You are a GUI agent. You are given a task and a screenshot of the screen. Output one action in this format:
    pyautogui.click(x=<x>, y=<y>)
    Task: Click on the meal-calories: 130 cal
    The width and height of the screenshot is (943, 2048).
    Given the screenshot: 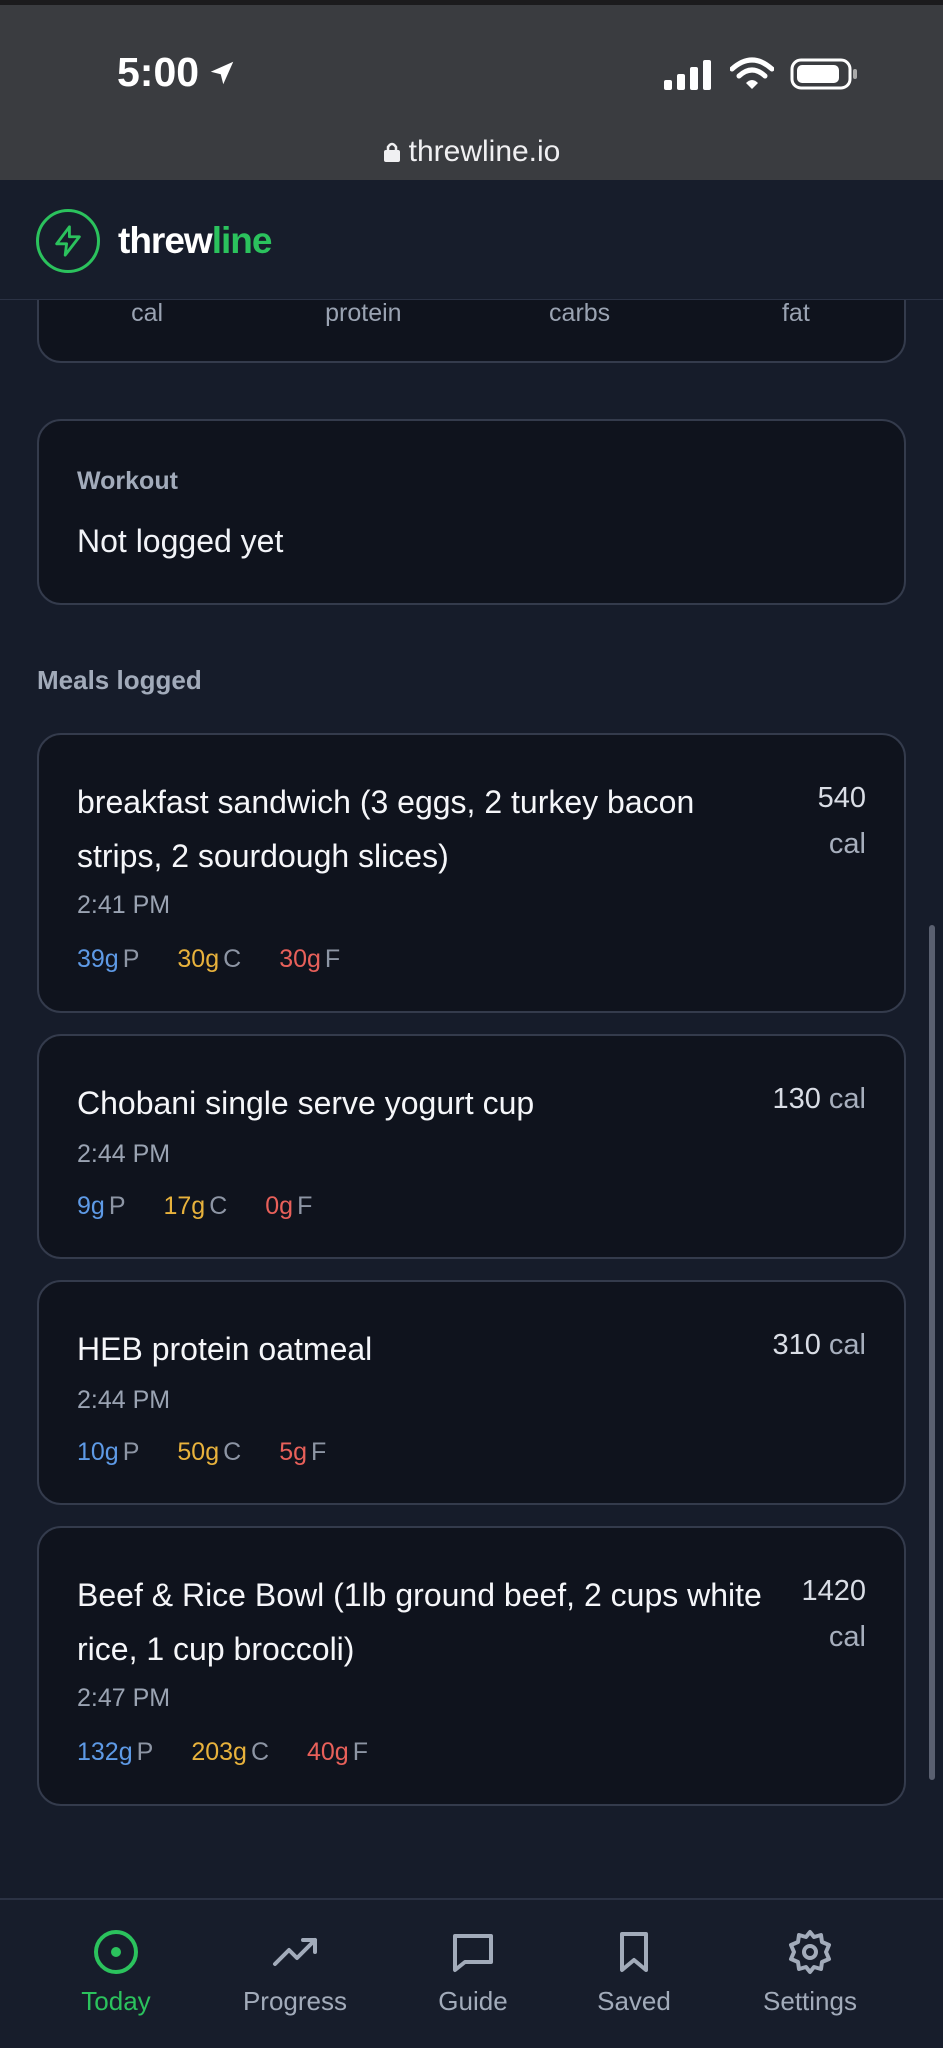 What is the action you would take?
    pyautogui.click(x=786, y=1099)
    